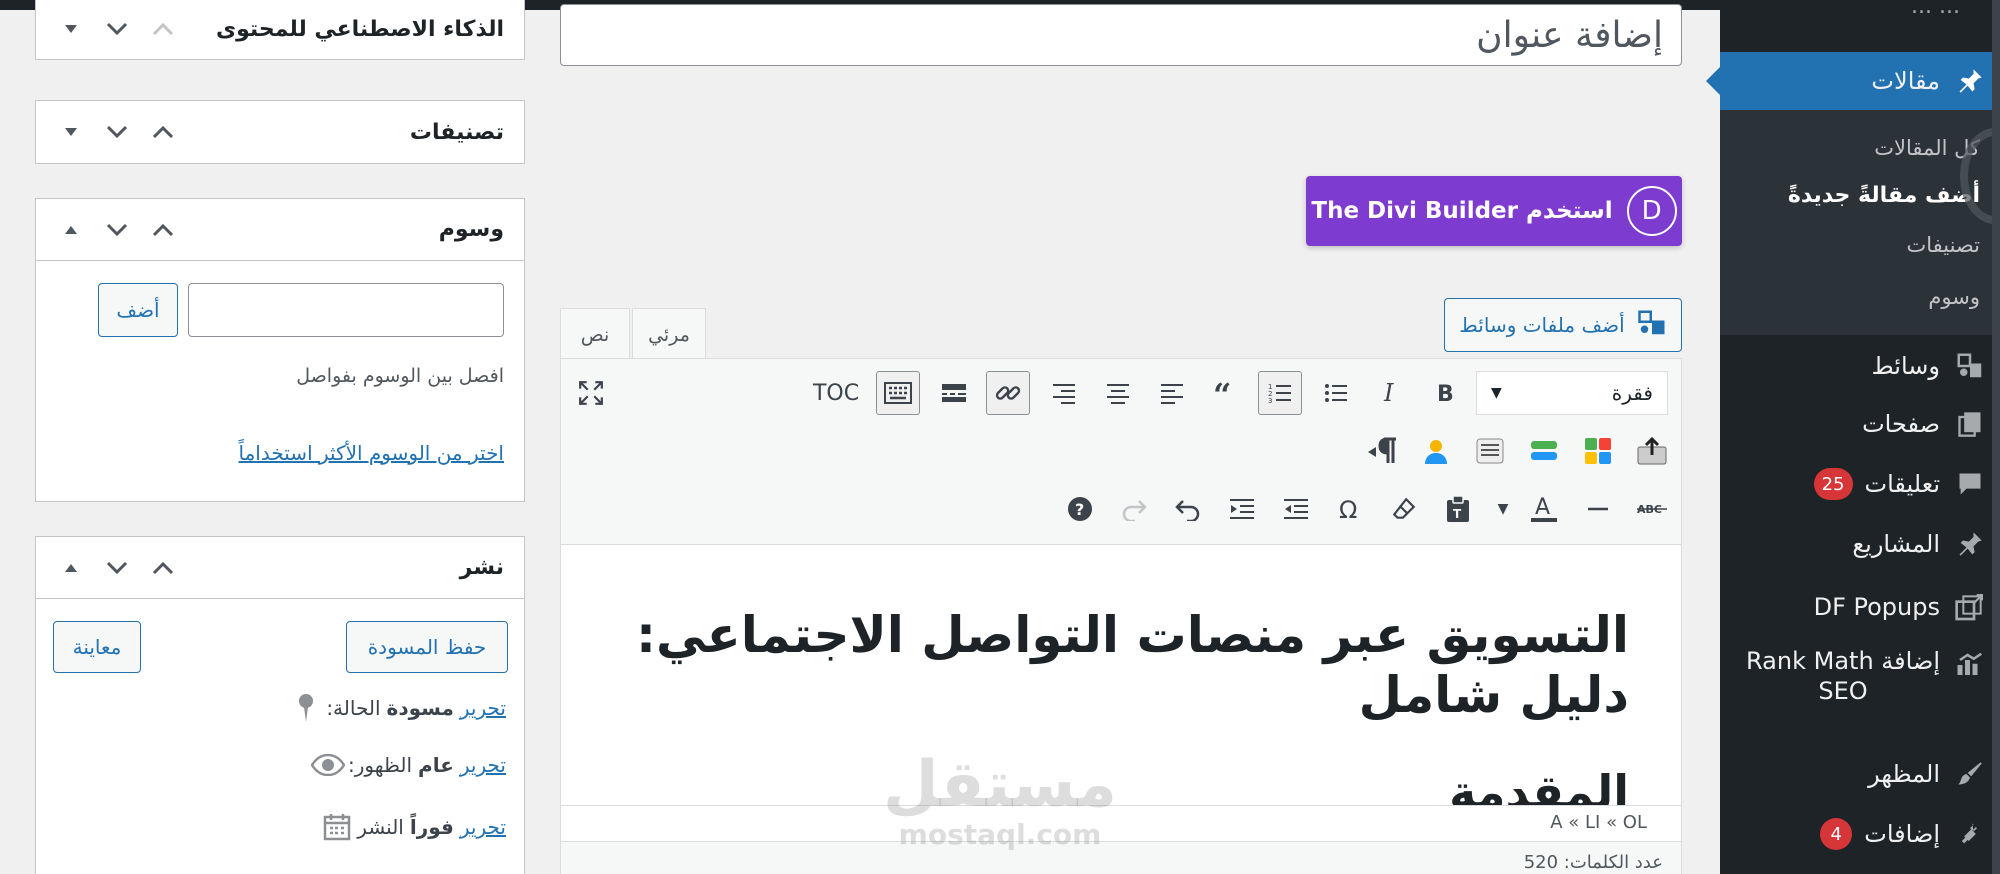  I want to click on rtl-direction-button, so click(1382, 451).